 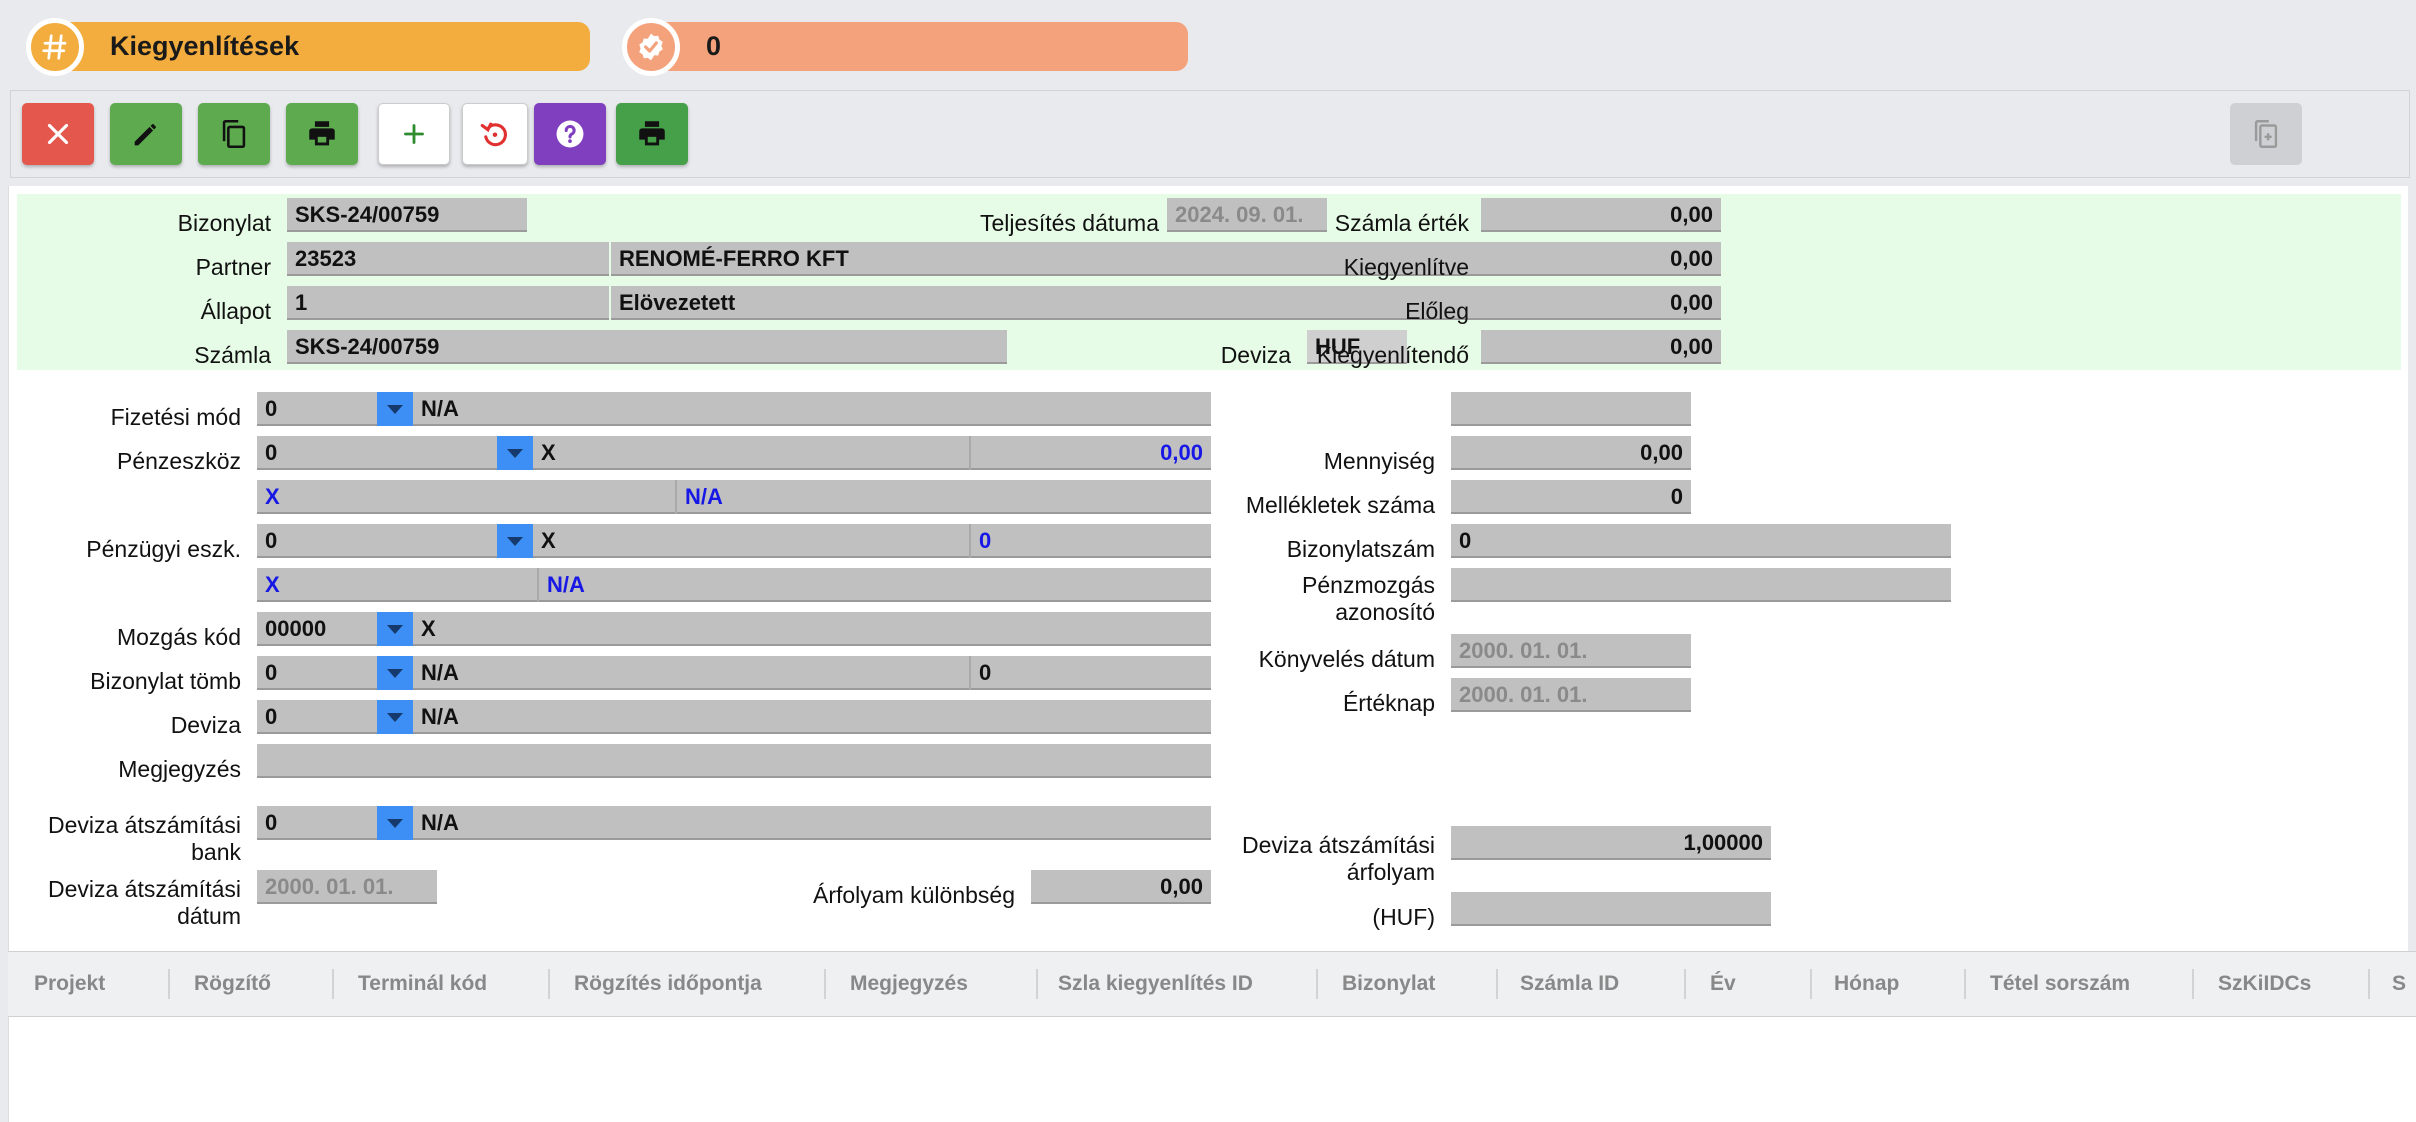 What do you see at coordinates (1571, 651) in the screenshot?
I see `konyveles-field: 2000. 01. 01.` at bounding box center [1571, 651].